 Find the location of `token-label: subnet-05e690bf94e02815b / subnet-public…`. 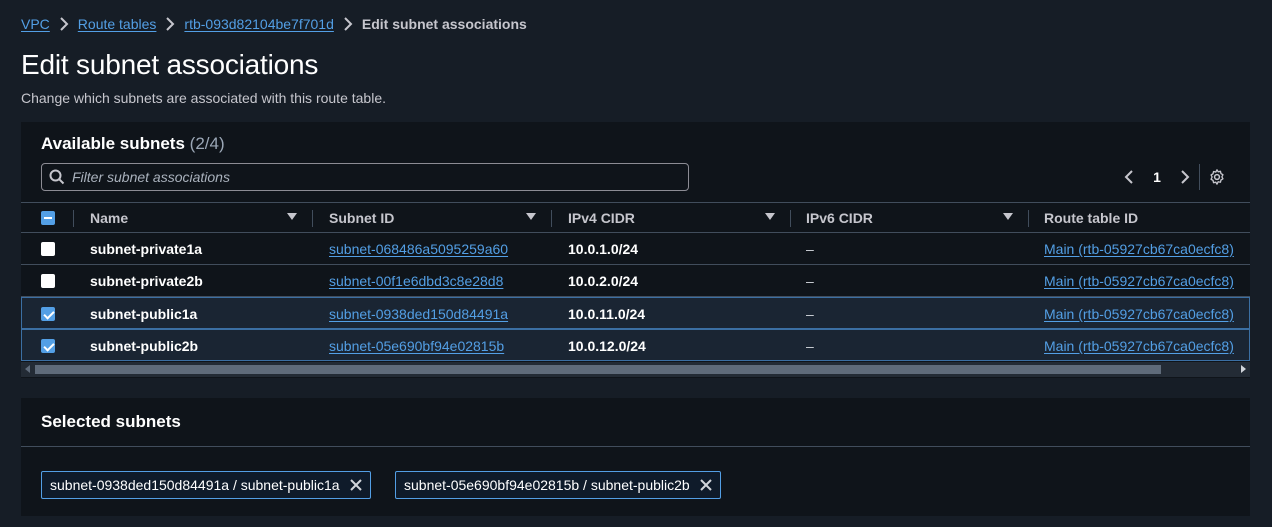

token-label: subnet-05e690bf94e02815b / subnet-public… is located at coordinates (547, 485).